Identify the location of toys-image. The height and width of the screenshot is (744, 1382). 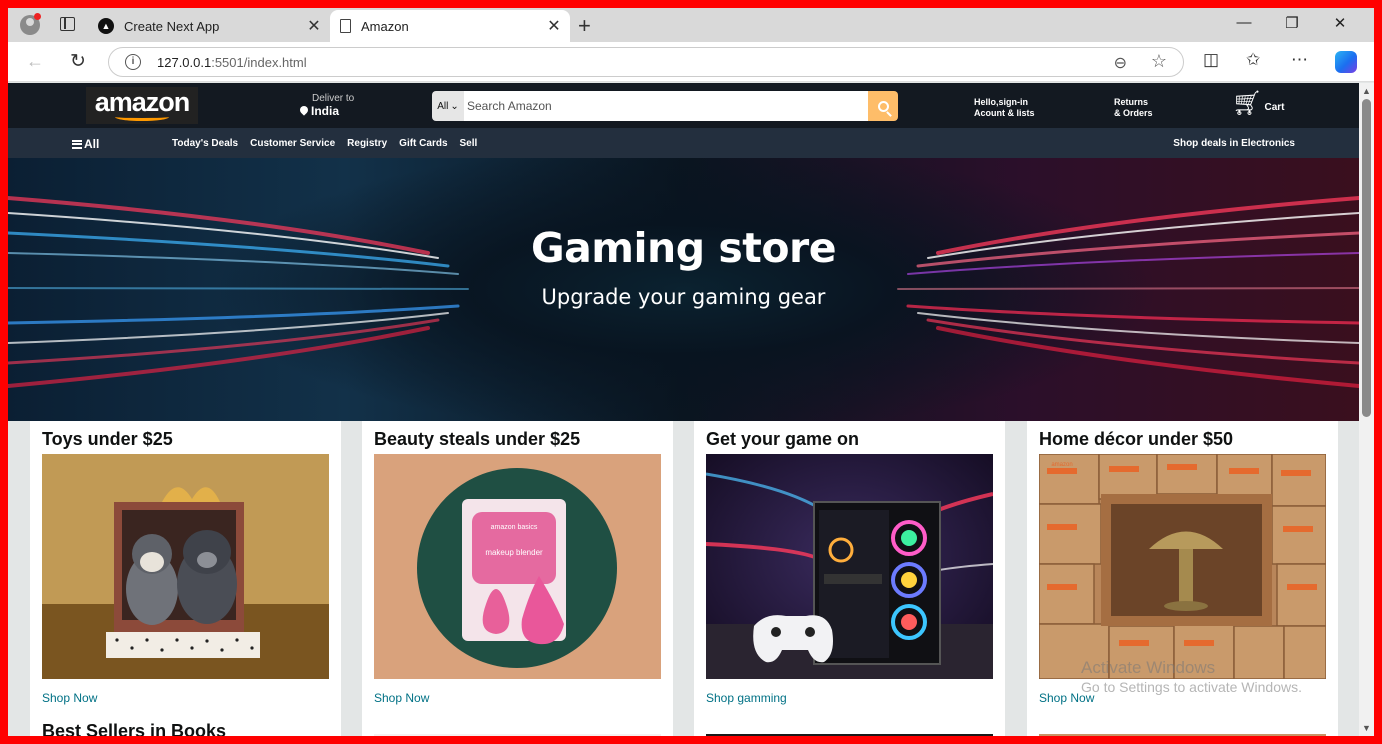
(185, 566).